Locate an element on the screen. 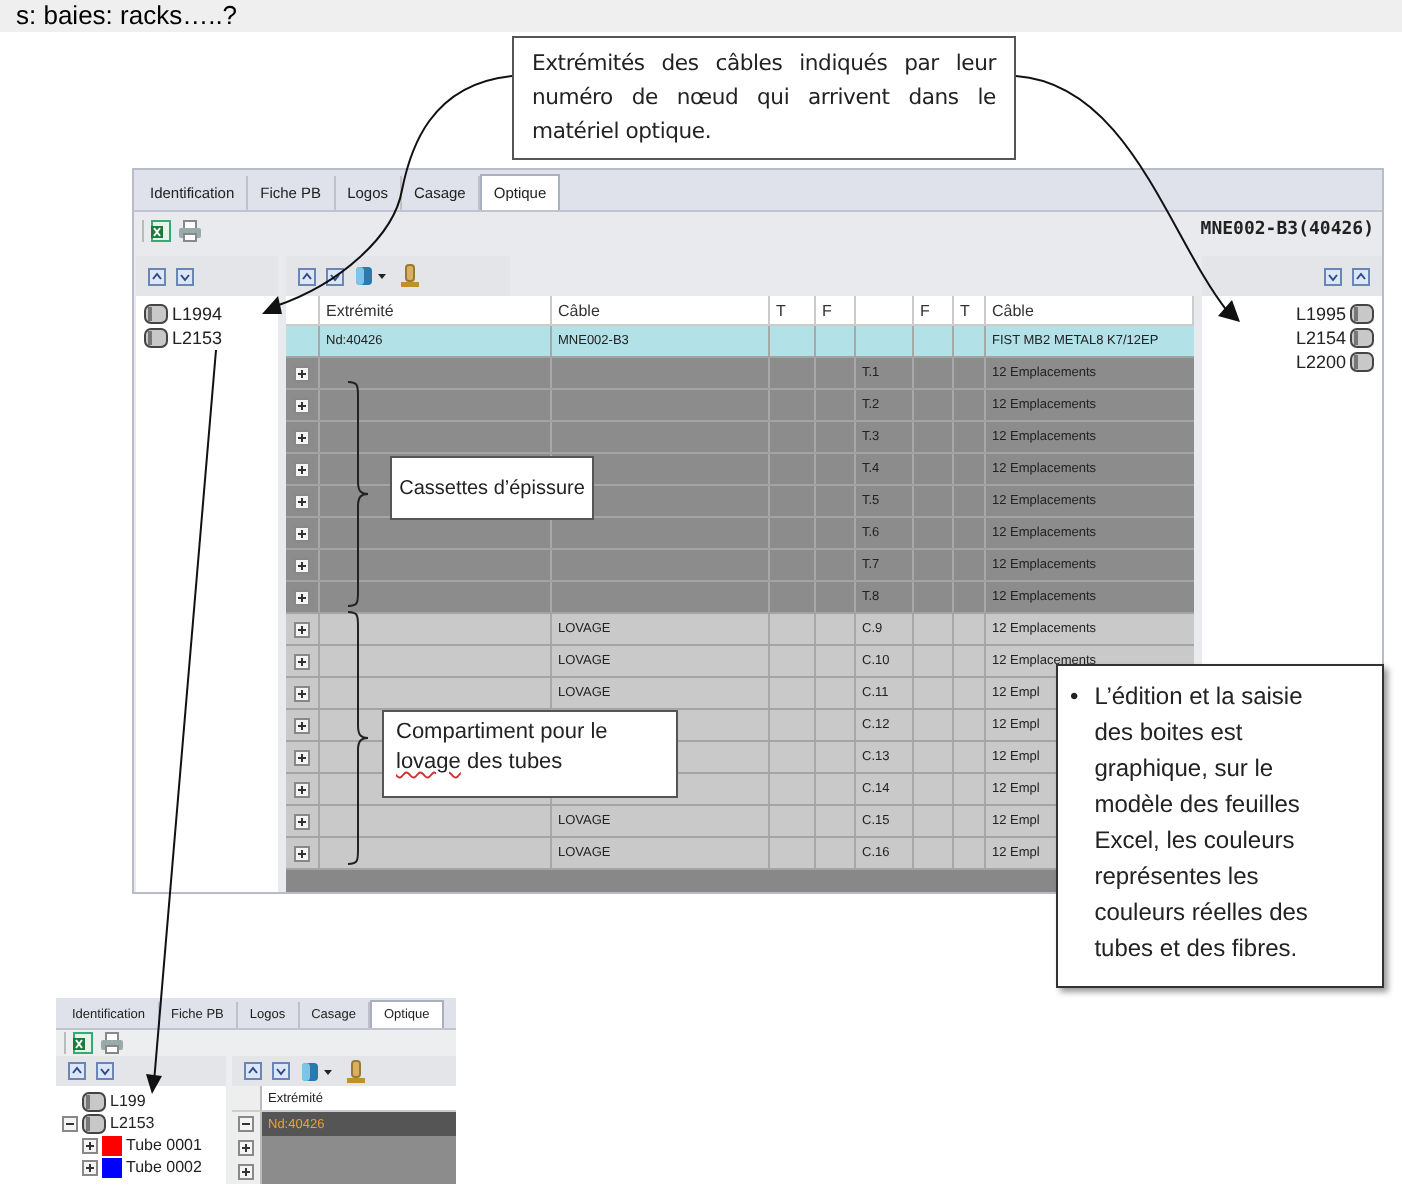 This screenshot has width=1402, height=1186. callout-text: Cassettes d’épissure is located at coordinates (492, 488).